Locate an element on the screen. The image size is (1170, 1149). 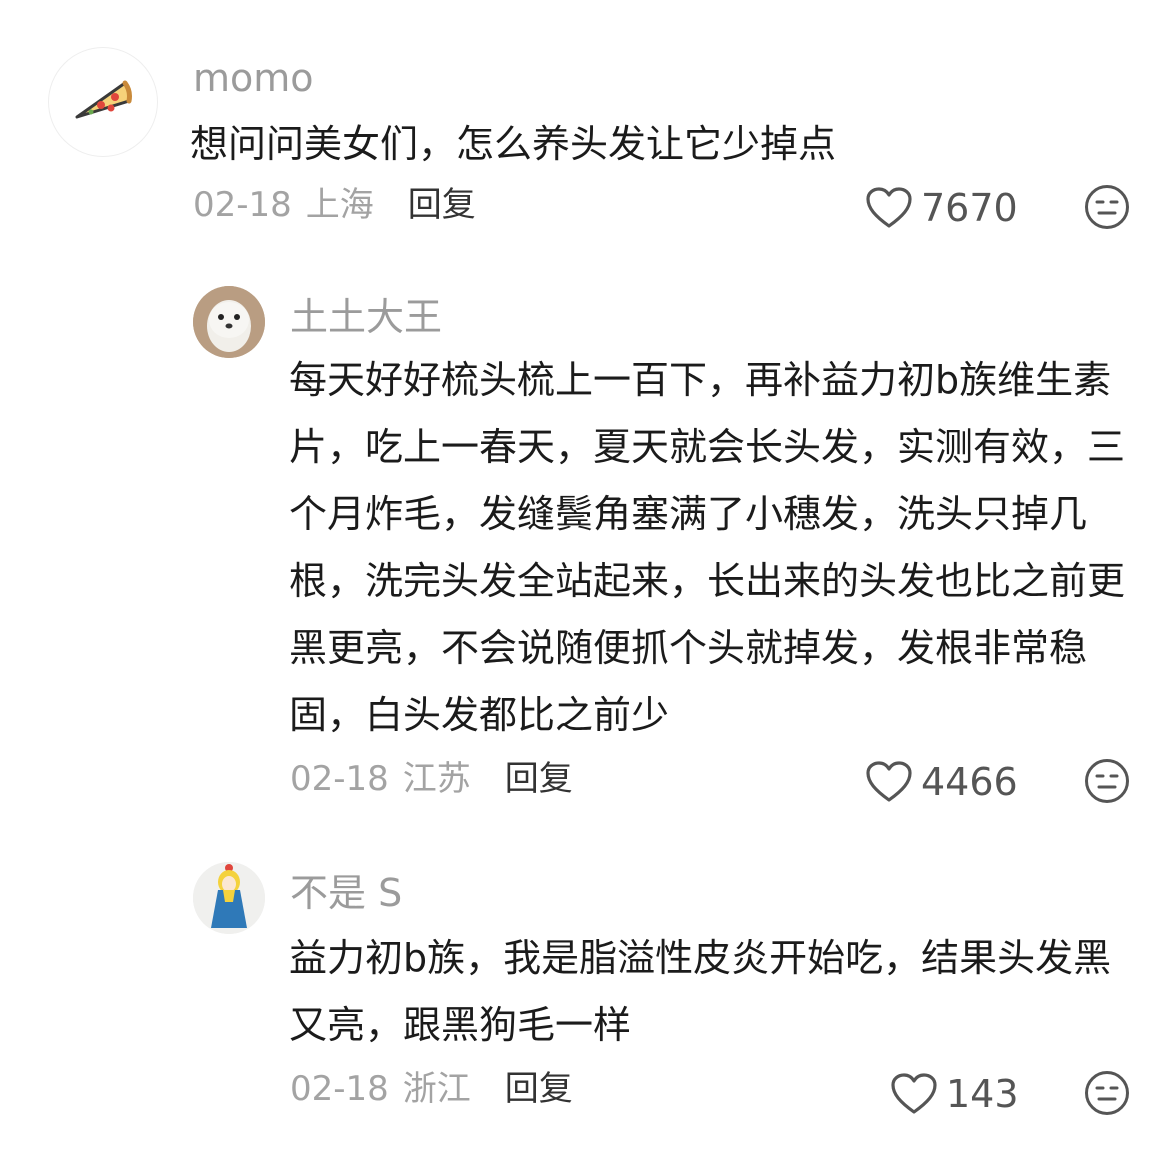
like-button: 4466 is located at coordinates (941, 782).